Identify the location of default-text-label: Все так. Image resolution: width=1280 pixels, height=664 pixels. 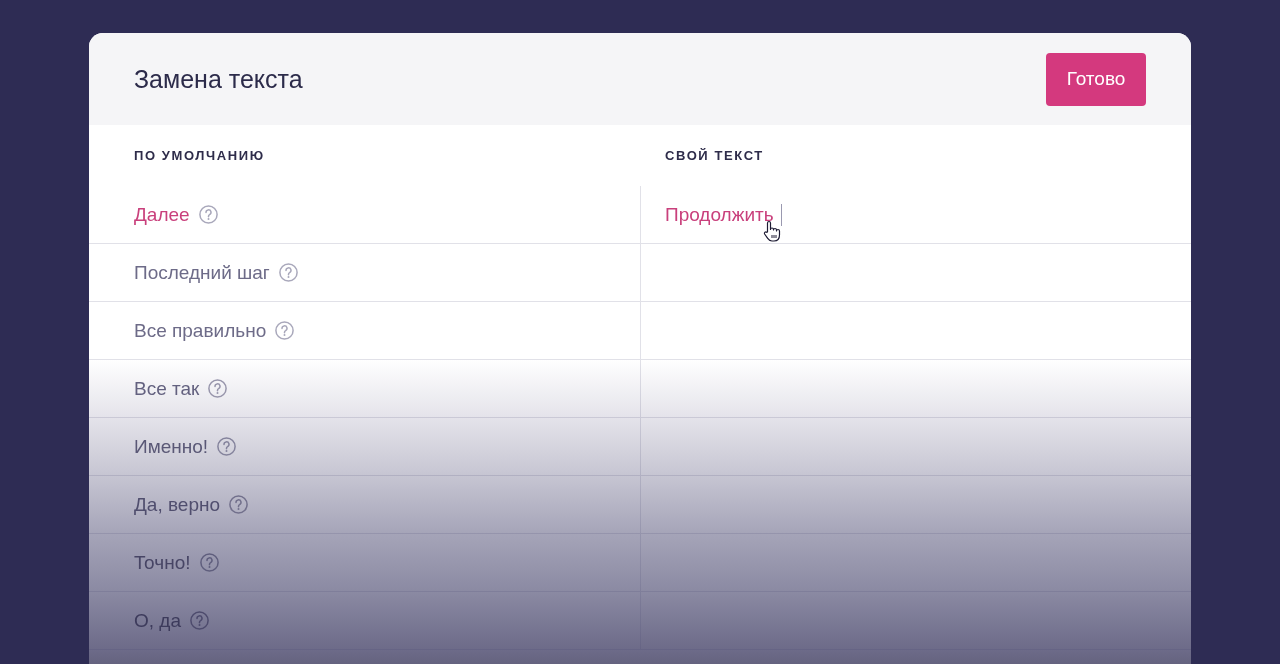
(167, 388).